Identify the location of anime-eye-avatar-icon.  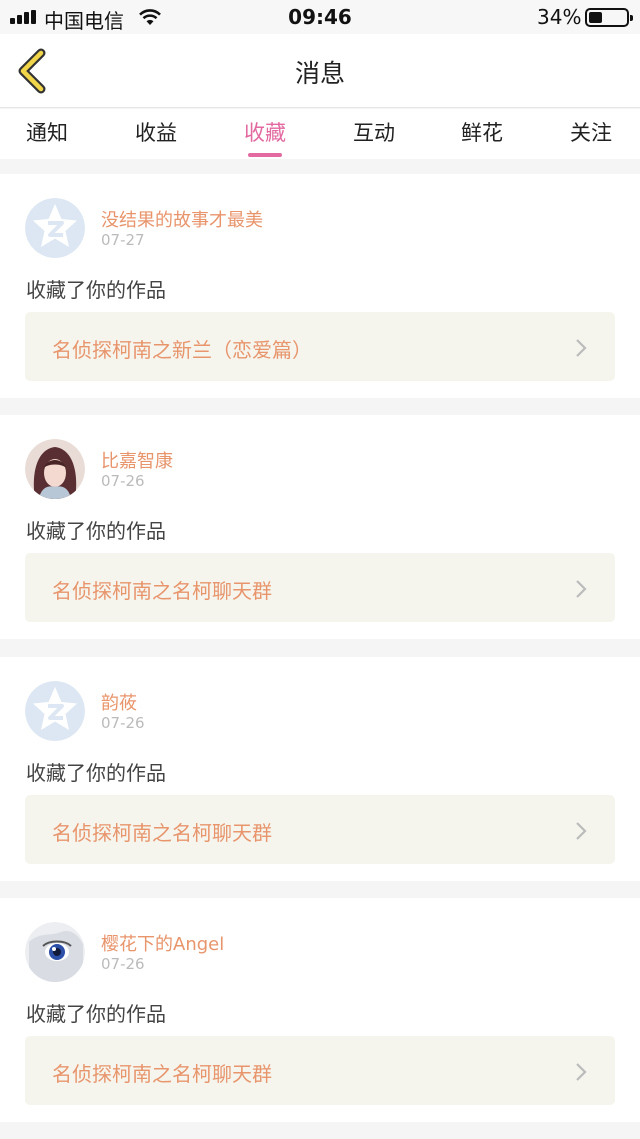
(55, 952).